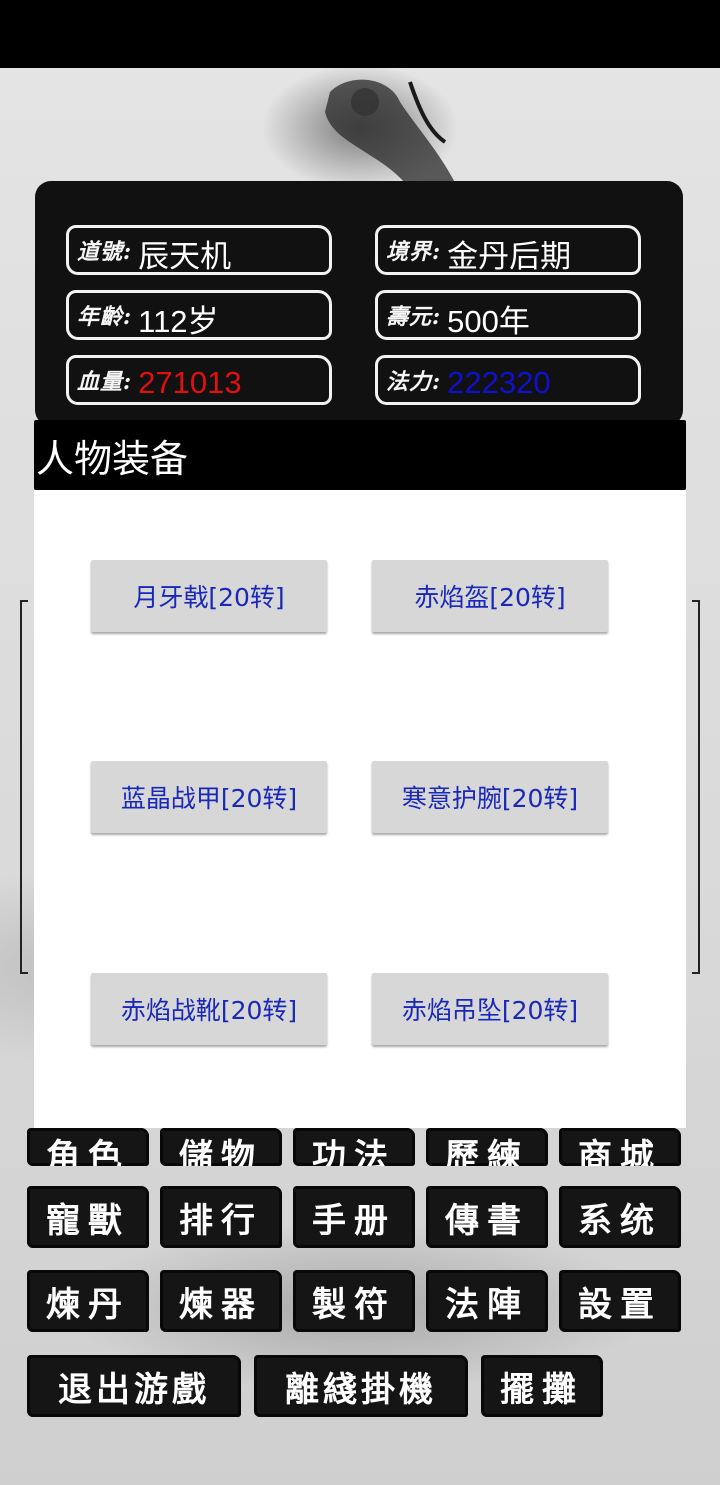 Image resolution: width=720 pixels, height=1485 pixels. I want to click on dialog-title: 人物装备, so click(112, 459).